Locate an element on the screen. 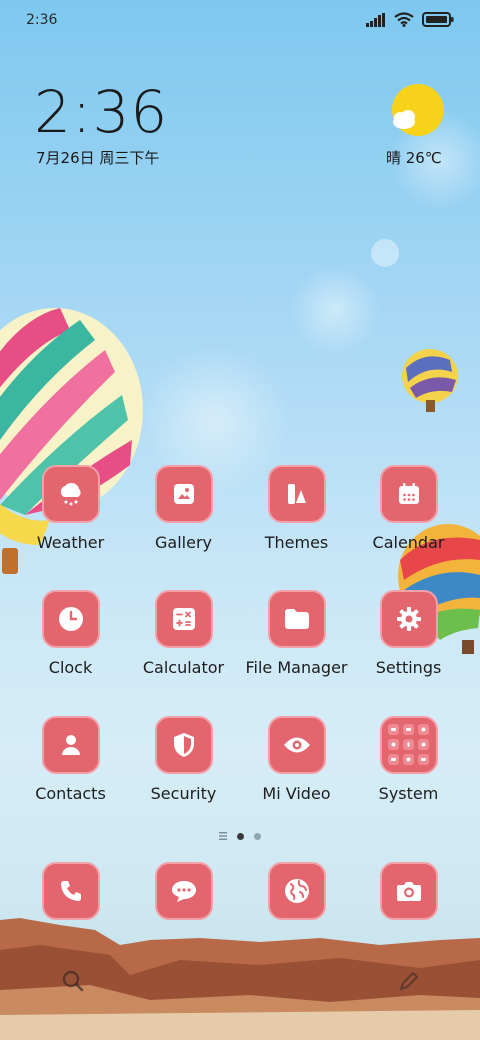  app-file-manager: File Manager is located at coordinates (296, 645).